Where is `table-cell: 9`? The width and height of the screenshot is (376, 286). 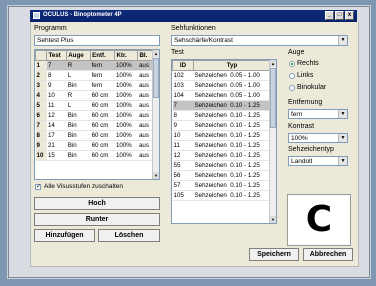
table-cell: 9 is located at coordinates (56, 85).